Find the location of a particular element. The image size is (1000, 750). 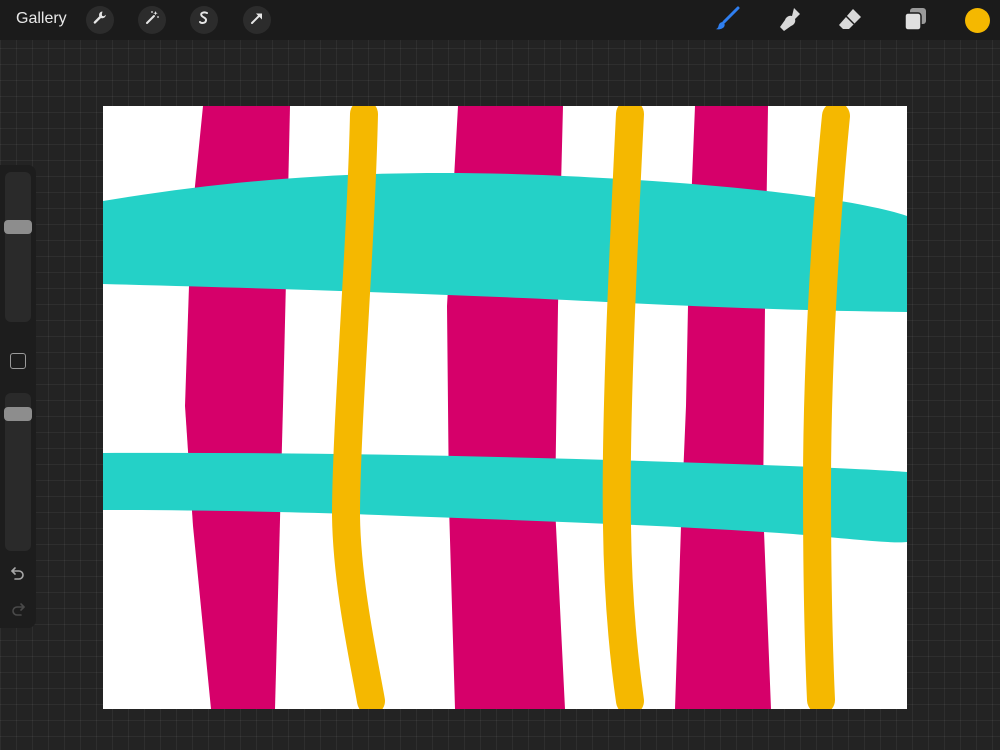

wrench-icon is located at coordinates (100, 20).